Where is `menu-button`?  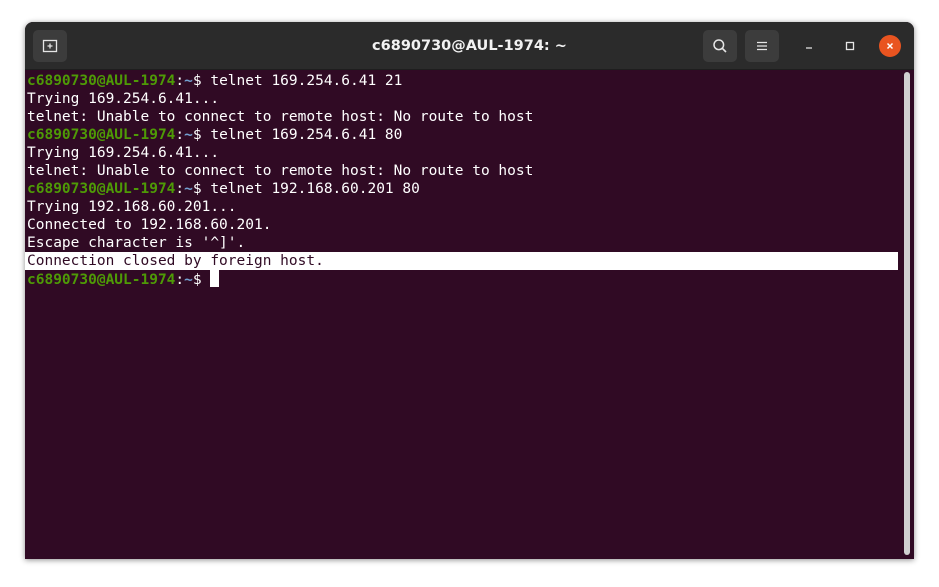
menu-button is located at coordinates (762, 46).